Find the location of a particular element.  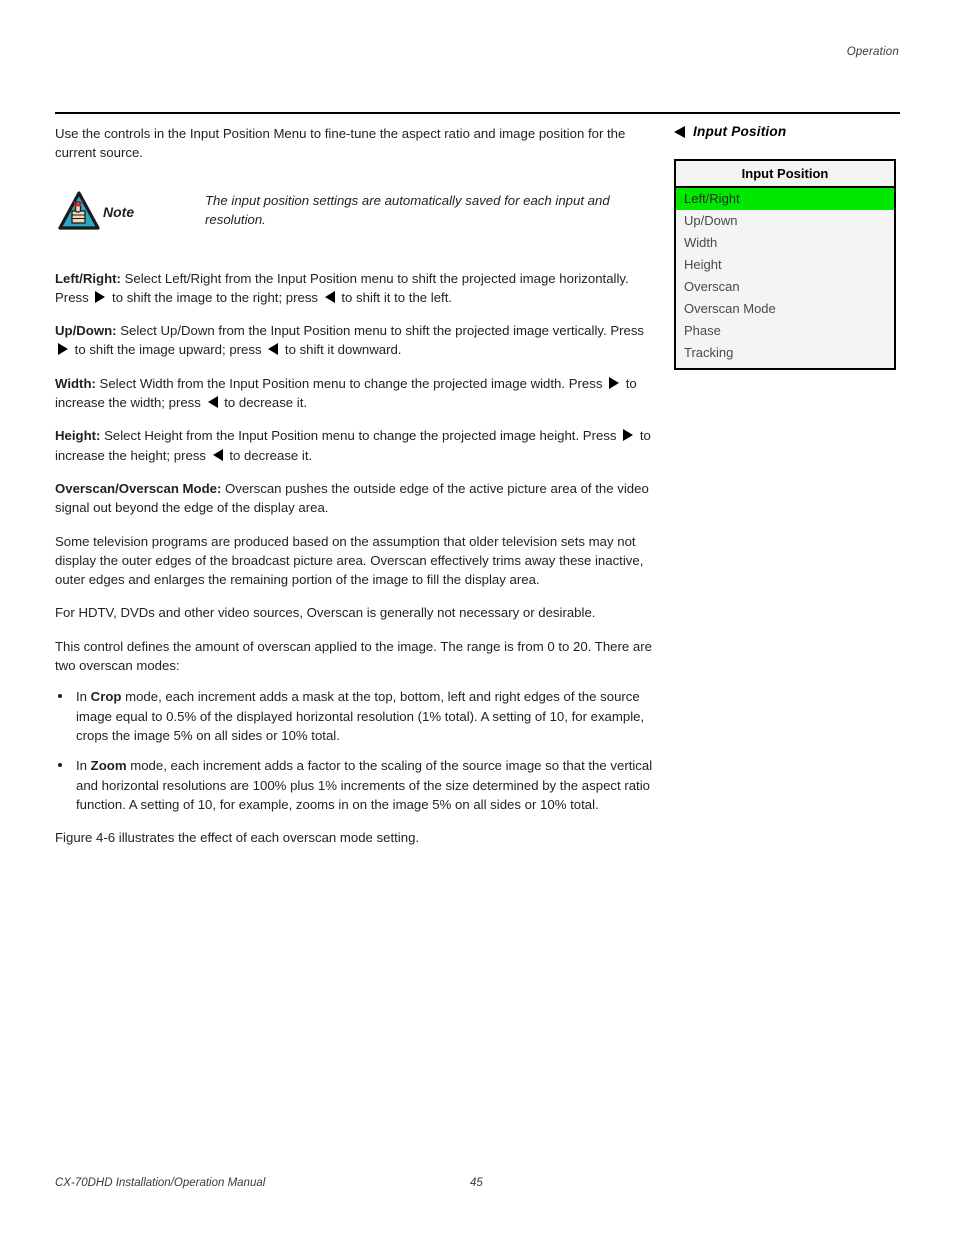

sidebar-heading-label: Input Position is located at coordinates (740, 131).